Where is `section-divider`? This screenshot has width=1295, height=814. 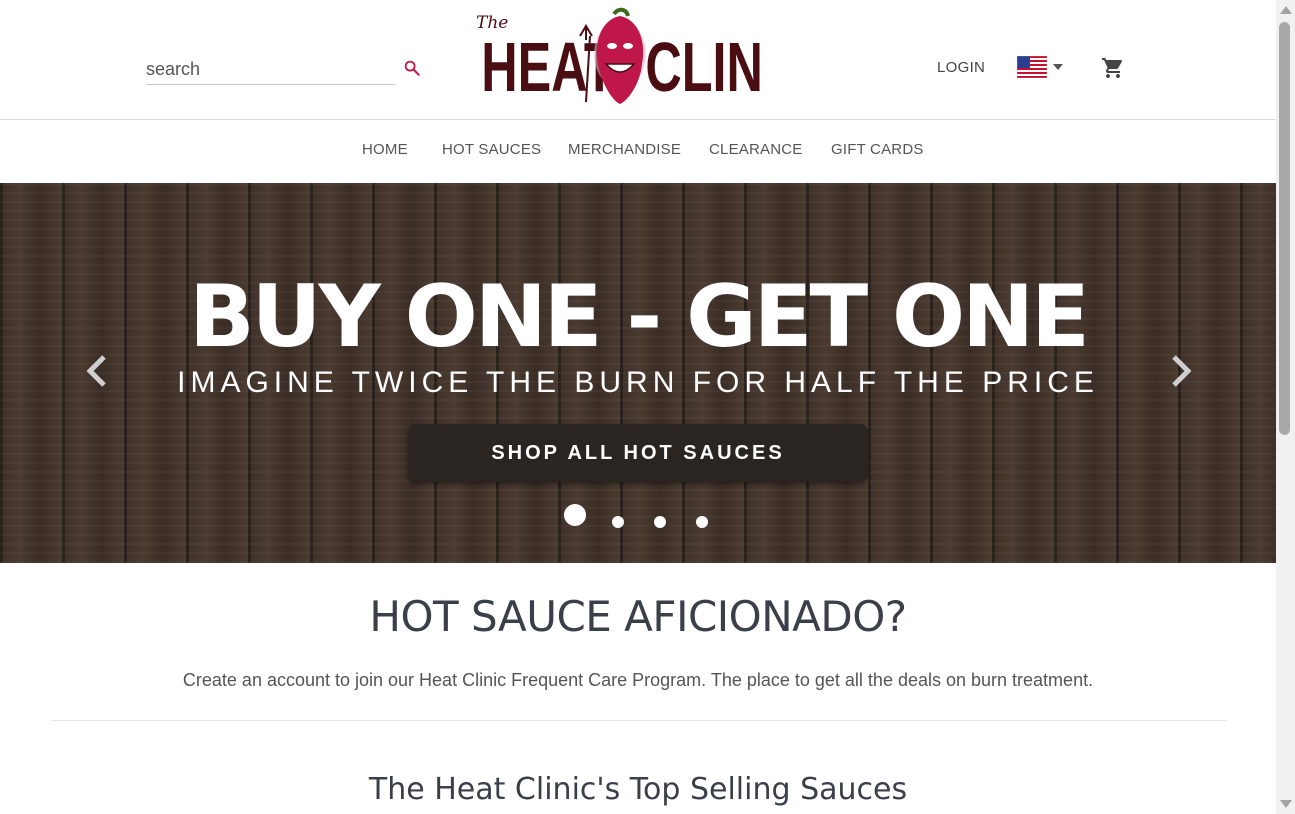 section-divider is located at coordinates (638, 720).